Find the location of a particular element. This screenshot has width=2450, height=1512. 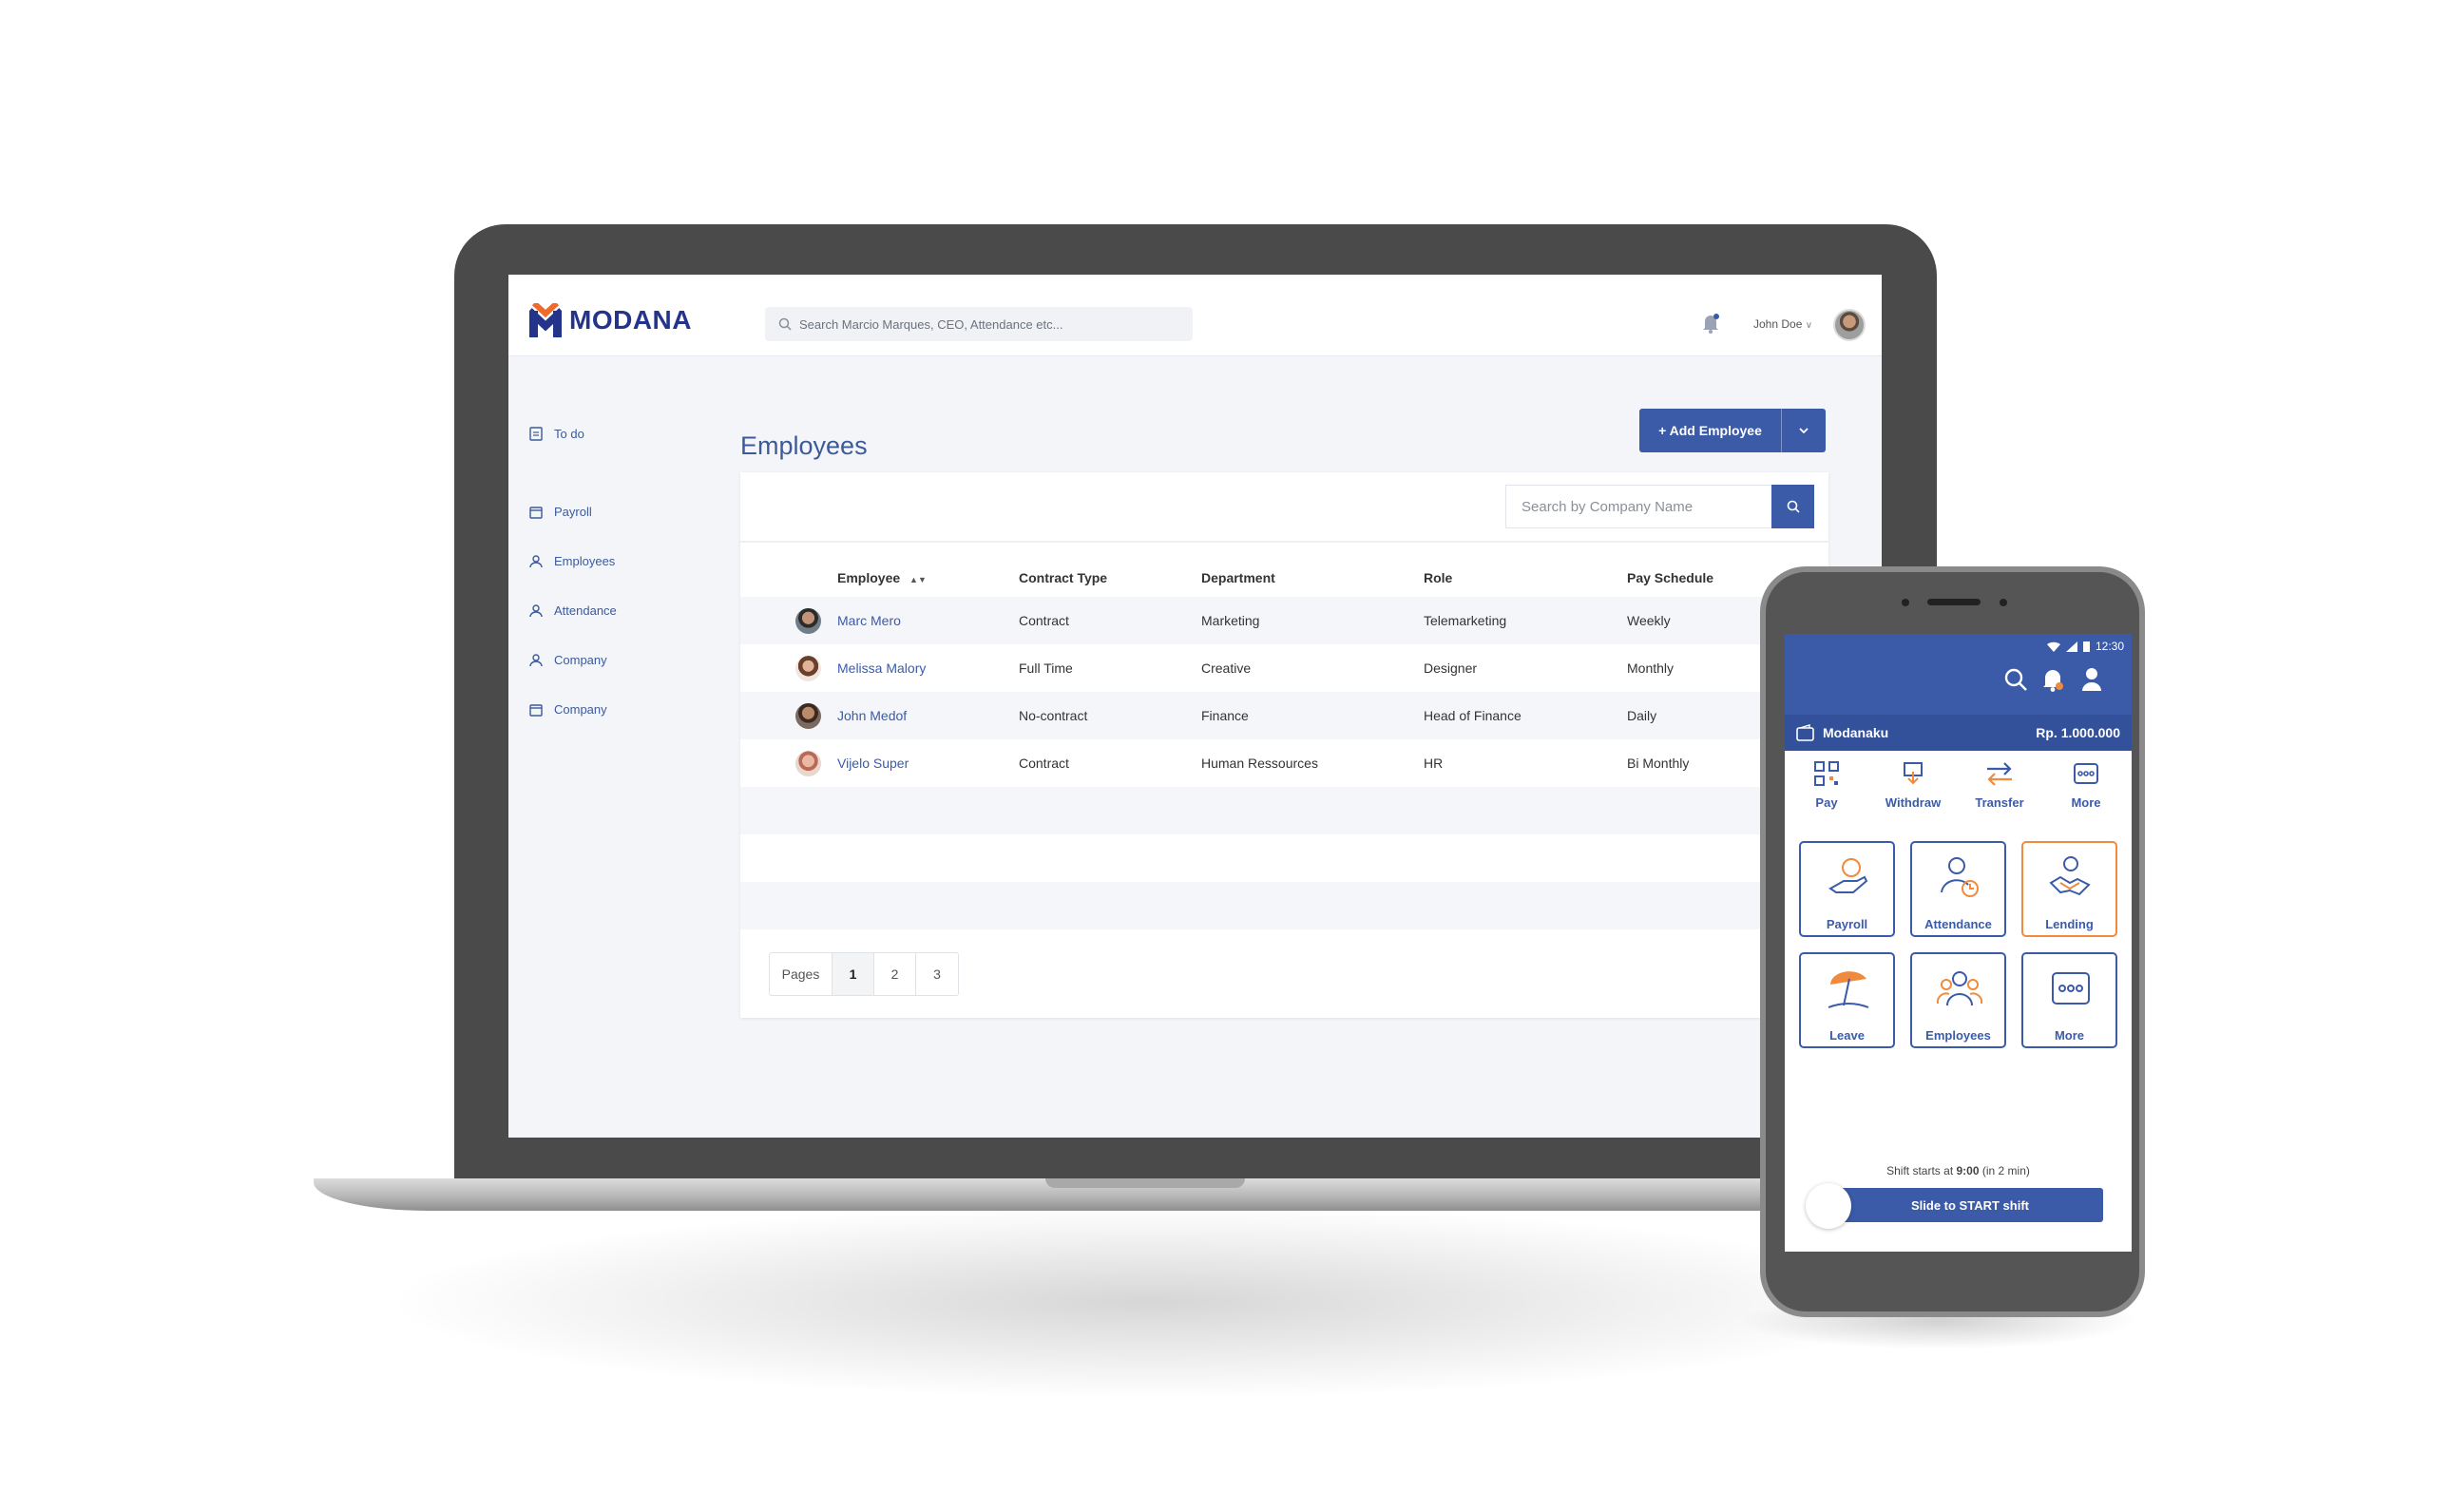

sidebar-item-company-2: Company is located at coordinates (568, 709).